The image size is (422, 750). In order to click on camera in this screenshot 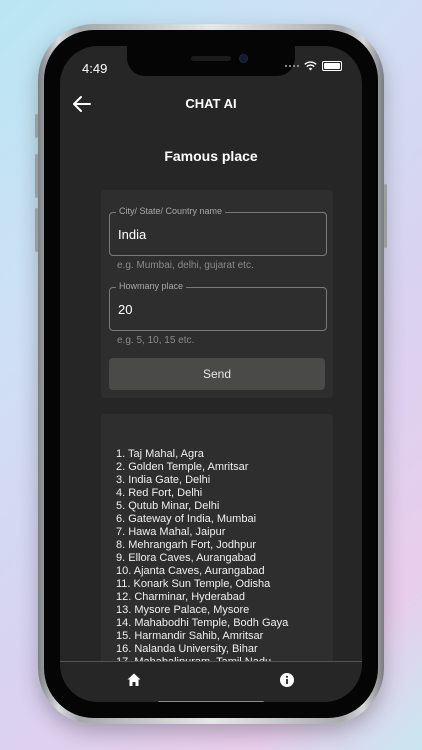, I will do `click(243, 58)`.